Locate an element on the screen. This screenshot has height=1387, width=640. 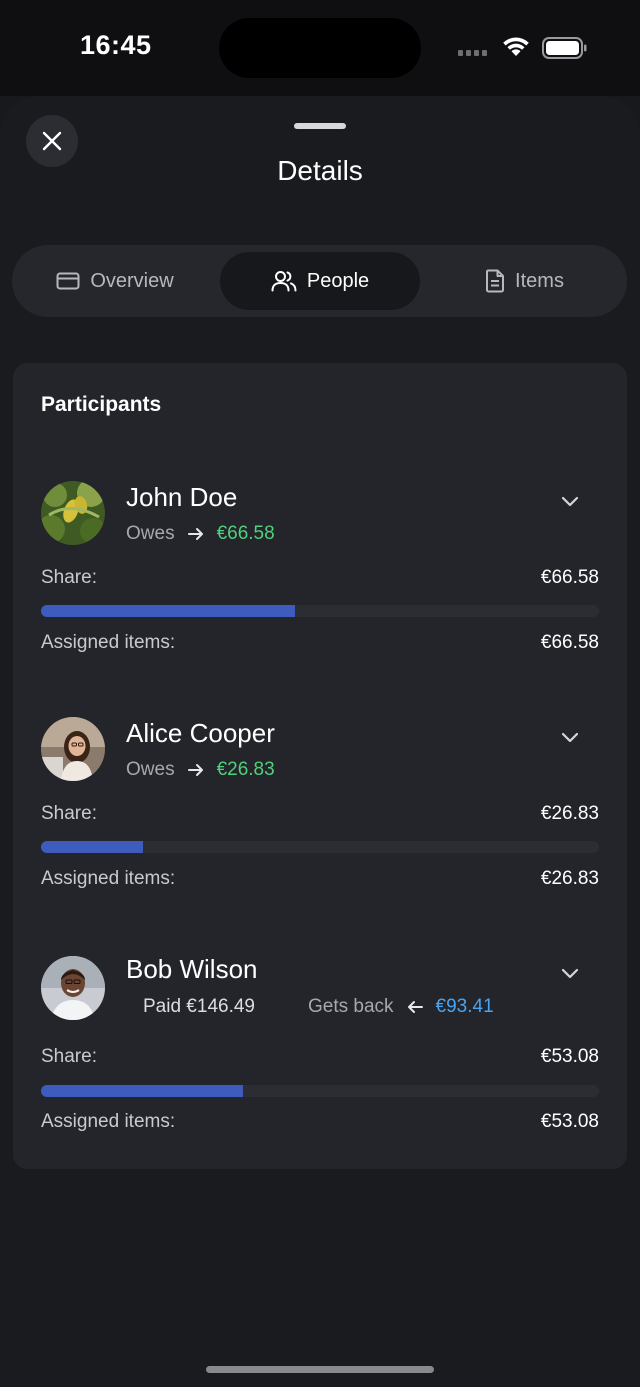
owes-status: Owes €26.83 is located at coordinates (200, 770).